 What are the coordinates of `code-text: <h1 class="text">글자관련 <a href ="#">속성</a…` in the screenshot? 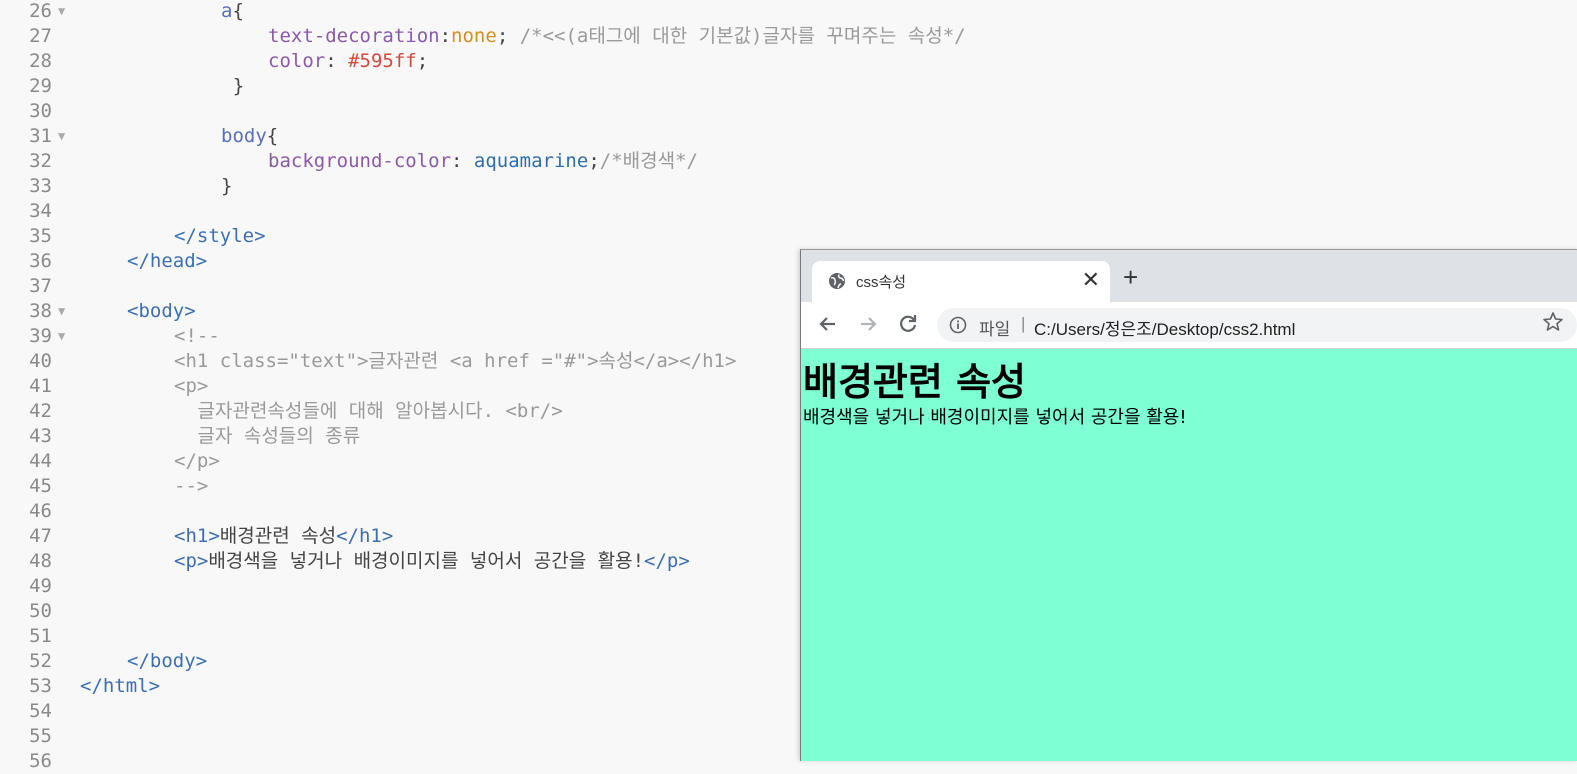 It's located at (455, 361).